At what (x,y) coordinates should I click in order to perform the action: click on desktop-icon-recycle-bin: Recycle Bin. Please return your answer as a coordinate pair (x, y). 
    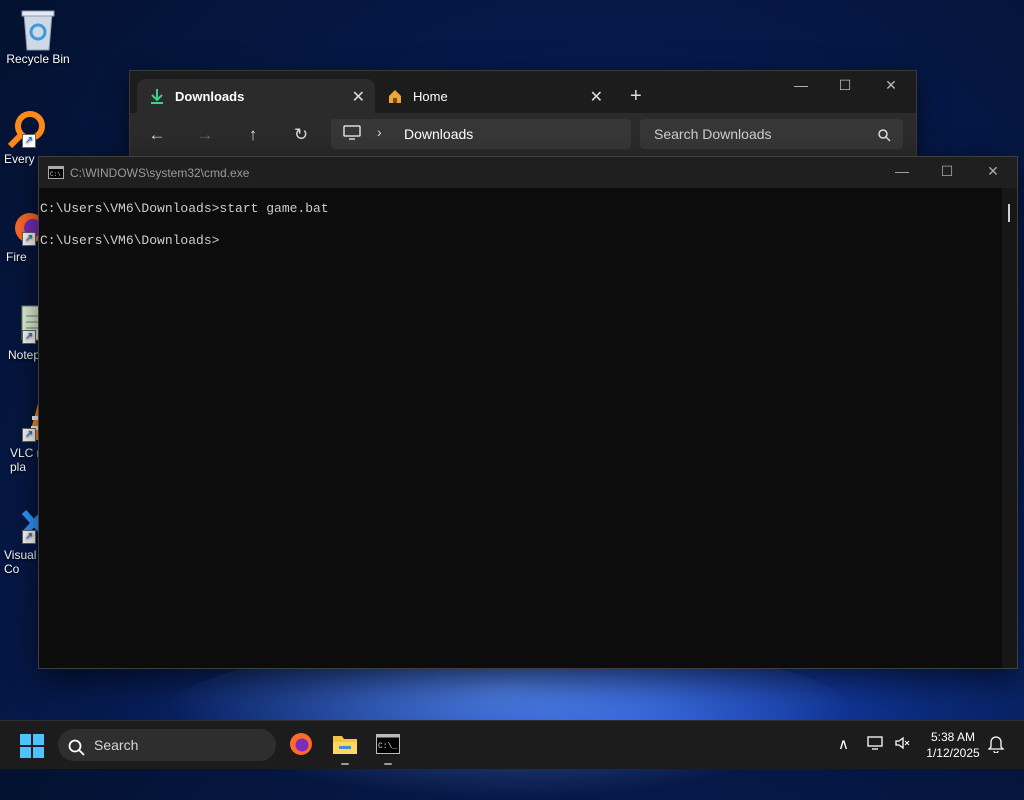
    Looking at the image, I should click on (38, 37).